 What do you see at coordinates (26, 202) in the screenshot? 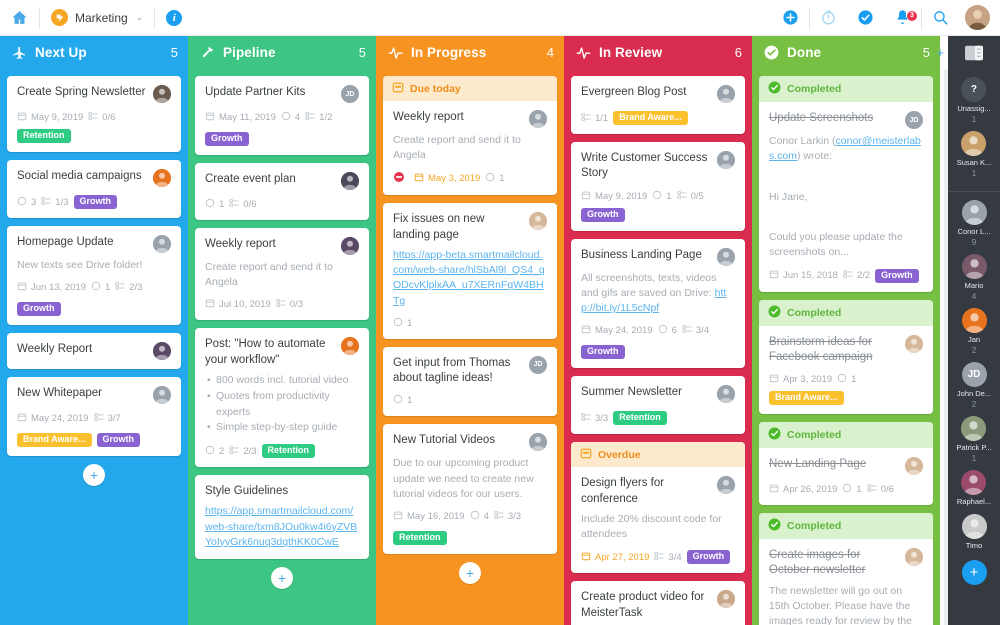
I see `card-meta-item: 3` at bounding box center [26, 202].